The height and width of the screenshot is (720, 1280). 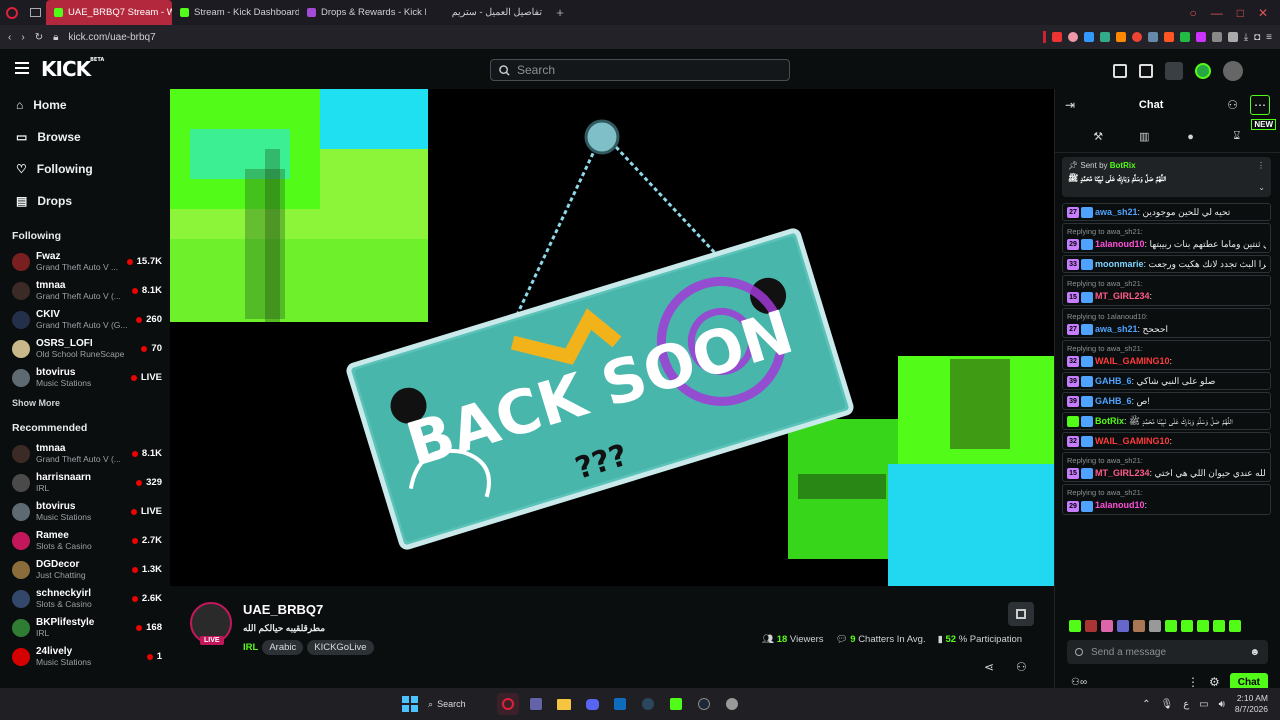 I want to click on settings-gear-icon, so click(x=732, y=704).